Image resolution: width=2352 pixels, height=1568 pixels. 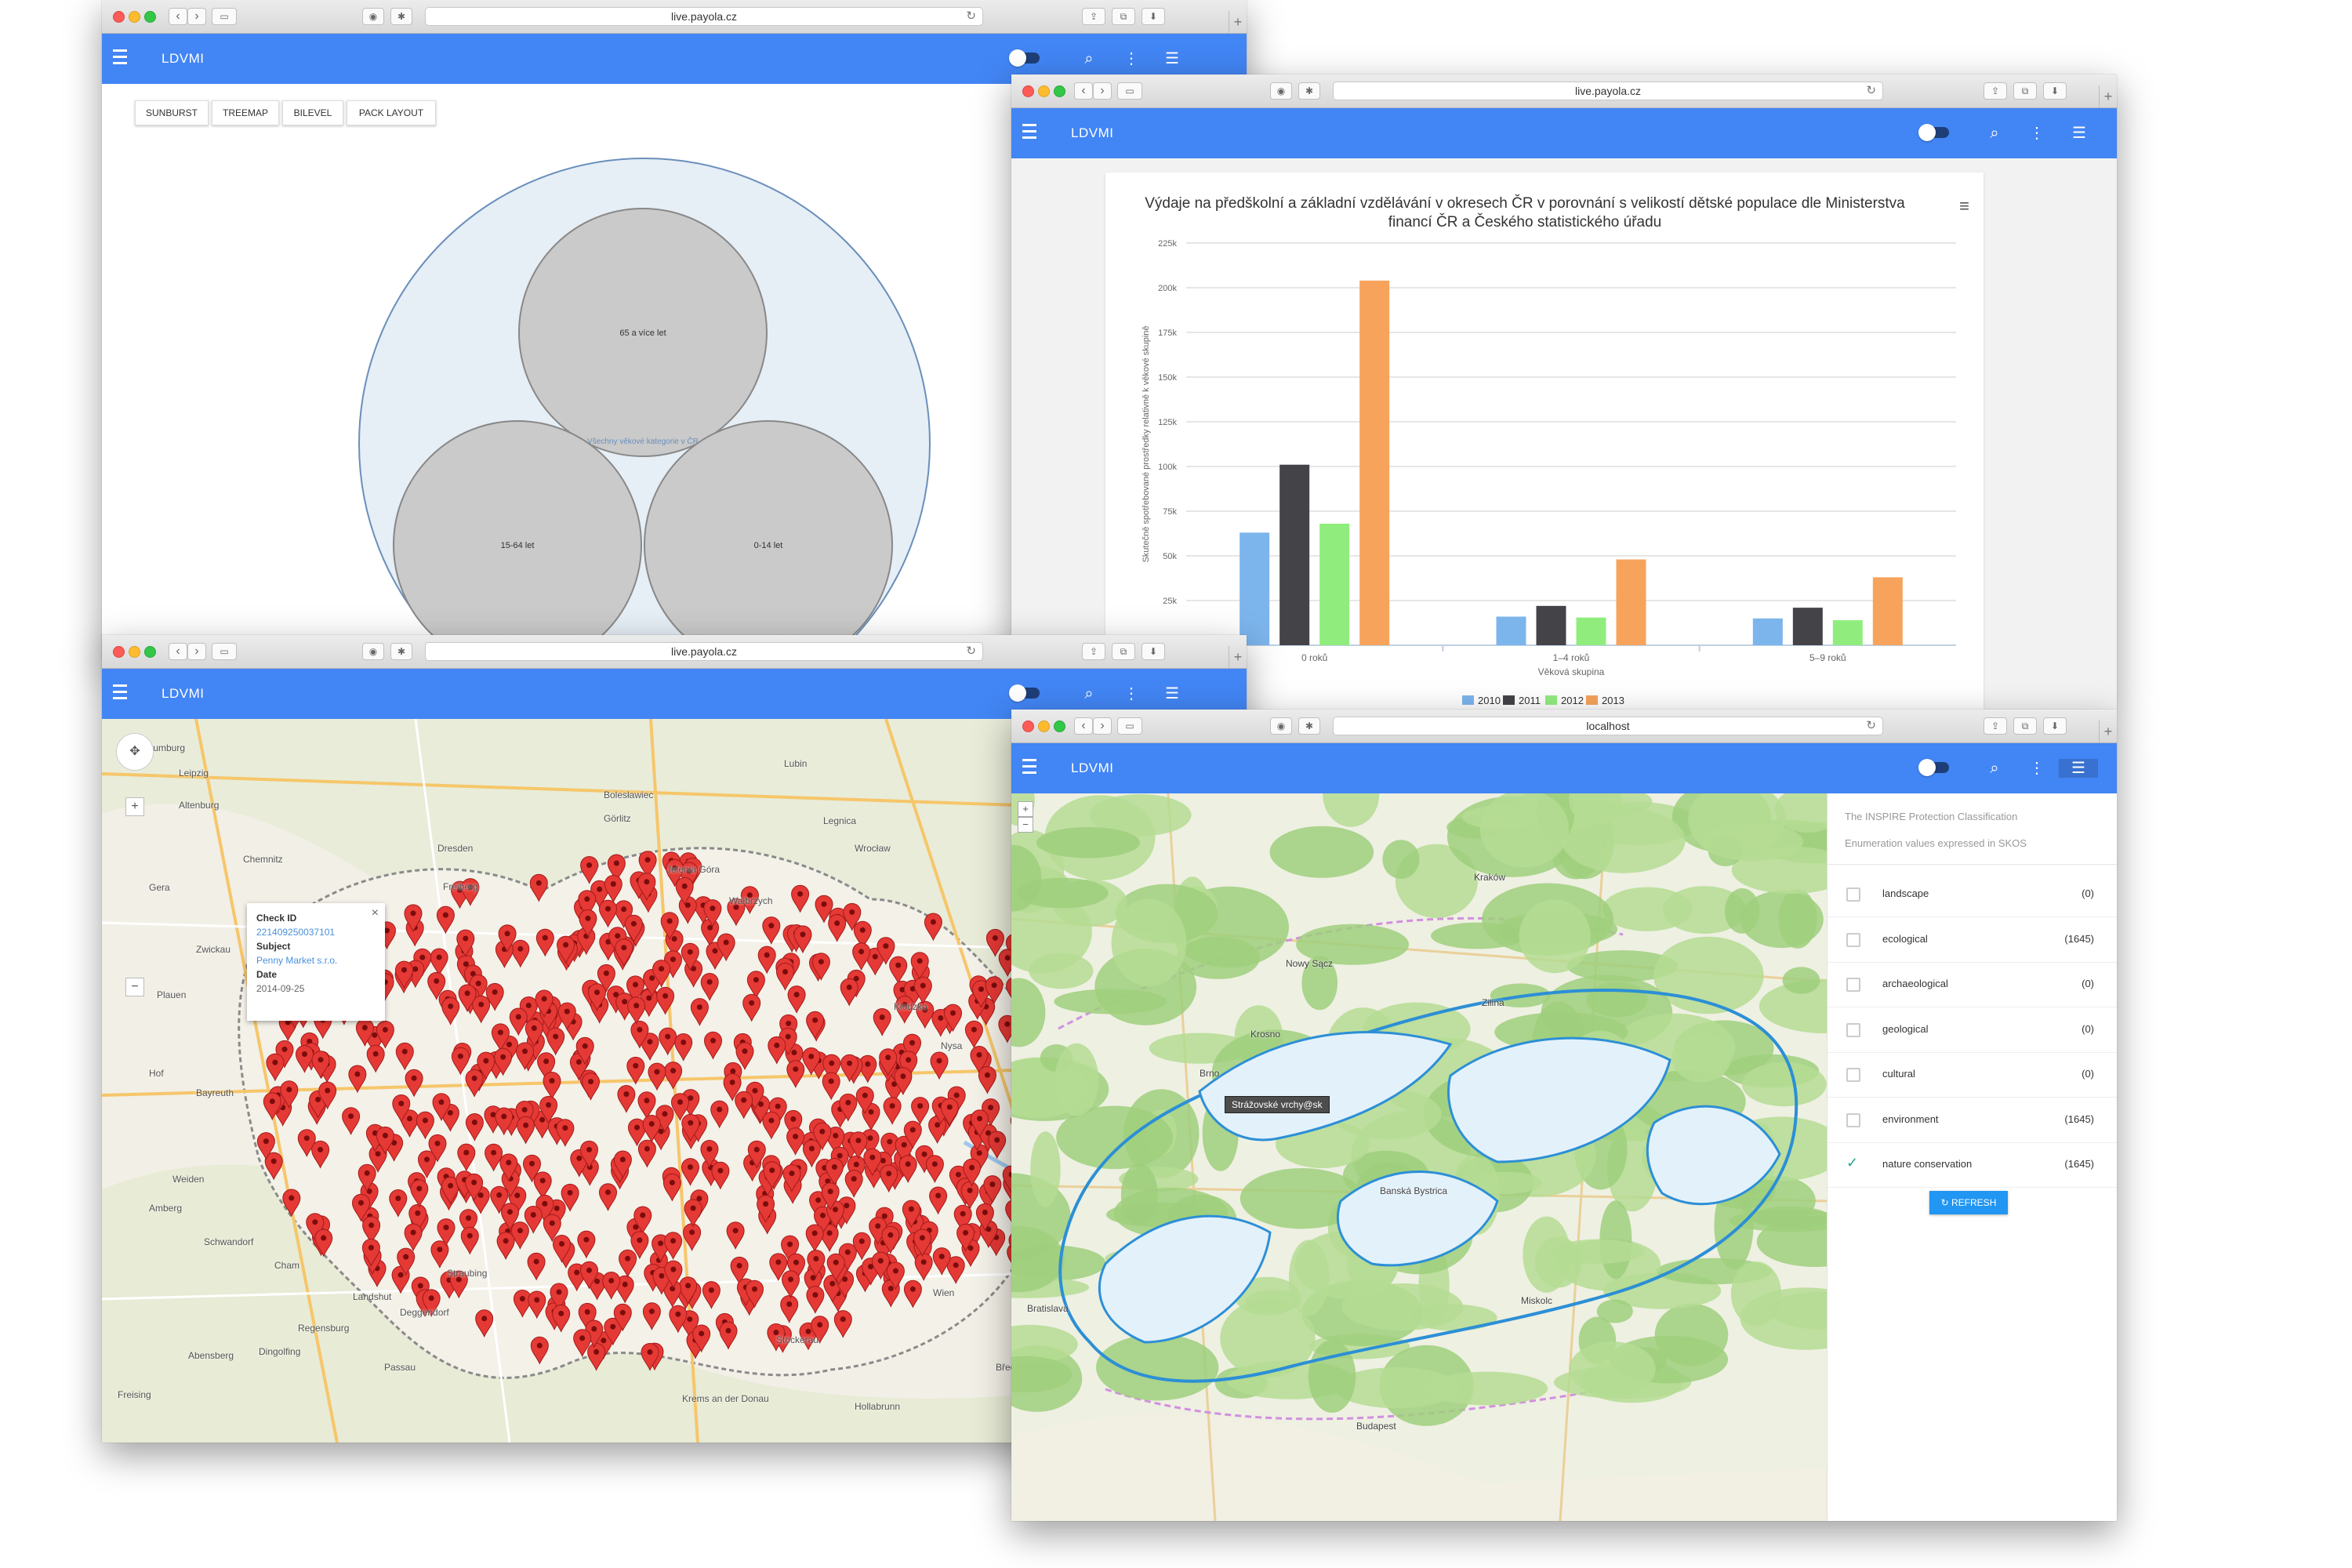 What do you see at coordinates (316, 960) in the screenshot?
I see `popup-subject-link: Penny Market s.r.o.` at bounding box center [316, 960].